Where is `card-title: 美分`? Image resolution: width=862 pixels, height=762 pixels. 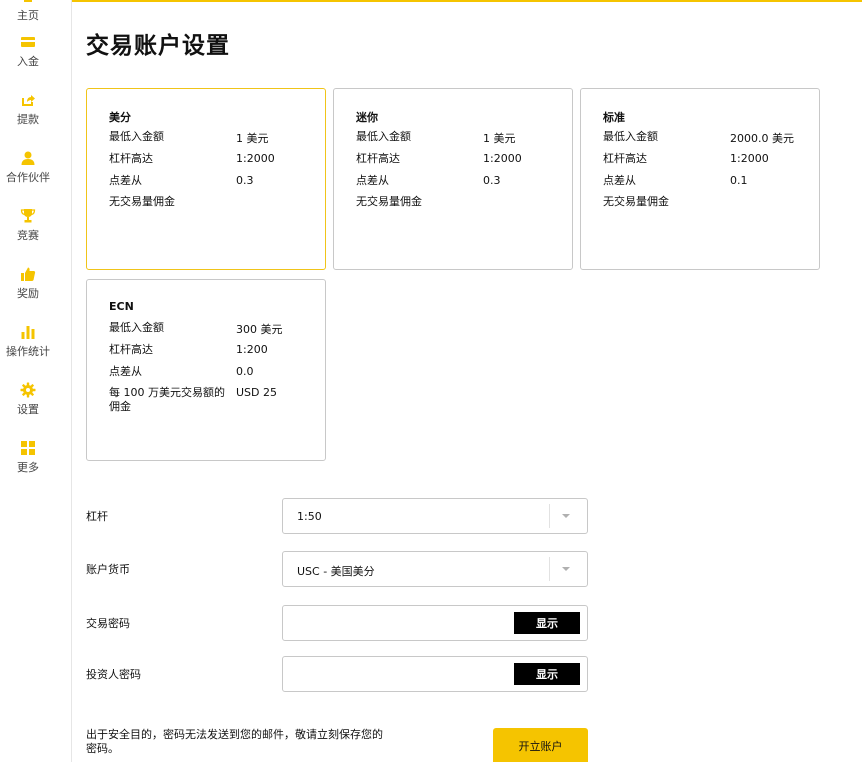
card-title: 美分 is located at coordinates (120, 117).